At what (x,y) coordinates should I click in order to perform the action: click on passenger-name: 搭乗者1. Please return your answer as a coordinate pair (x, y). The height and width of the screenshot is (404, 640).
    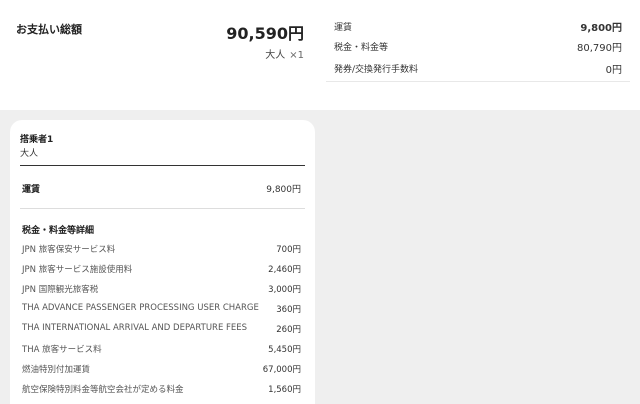
    Looking at the image, I should click on (37, 140).